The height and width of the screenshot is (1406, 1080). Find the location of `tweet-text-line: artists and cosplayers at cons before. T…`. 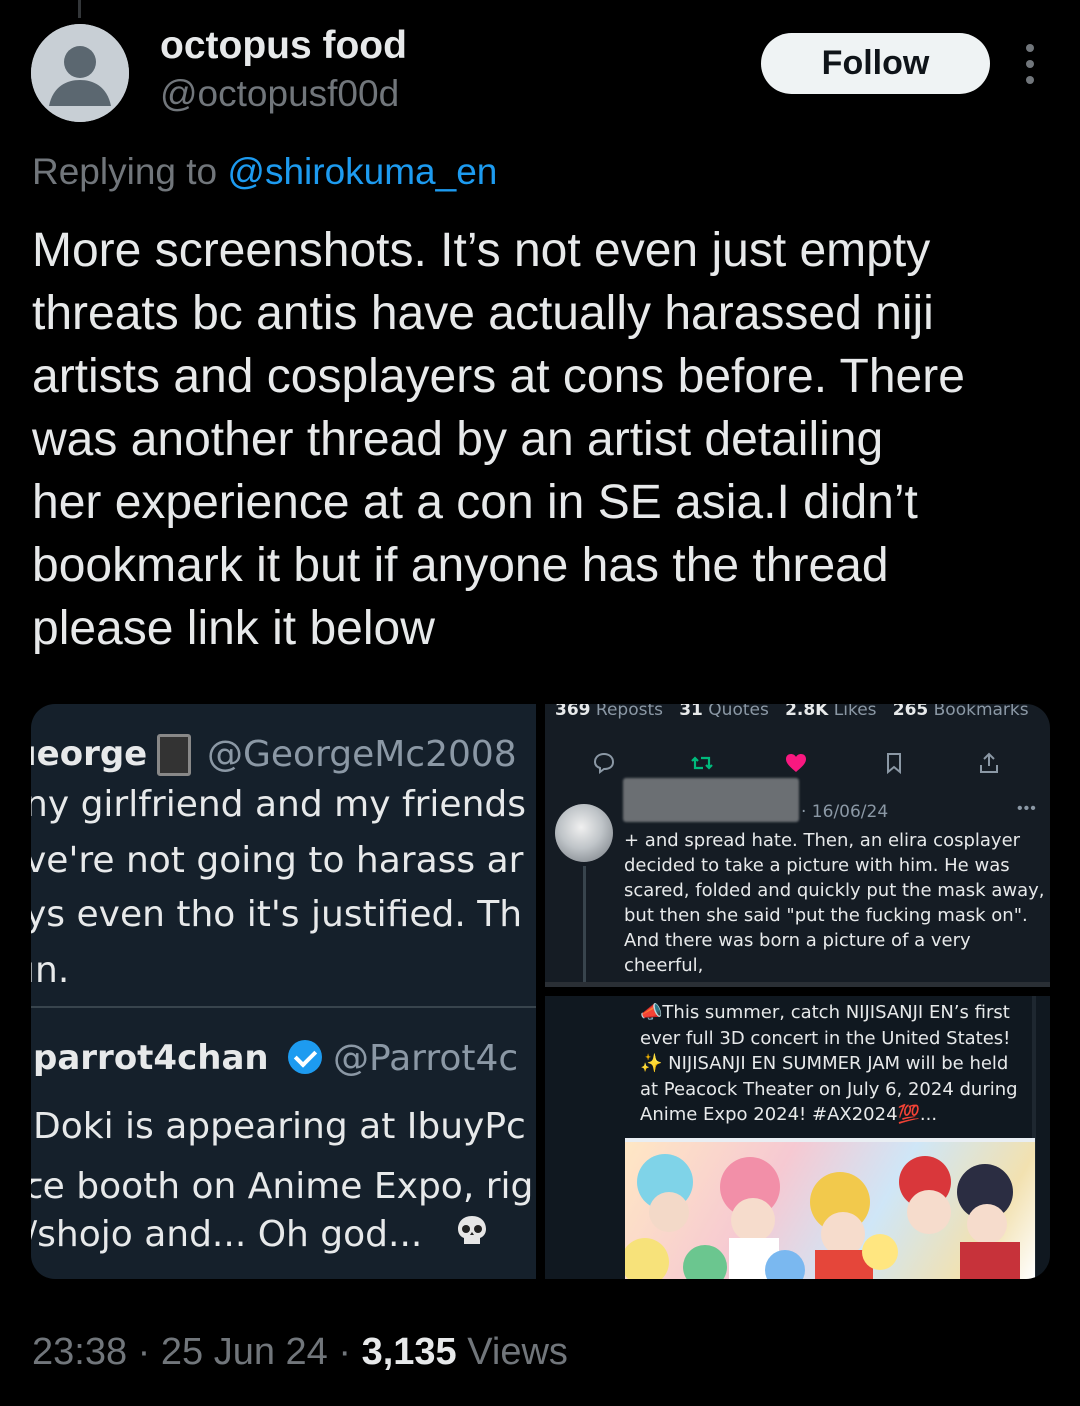

tweet-text-line: artists and cosplayers at cons before. T… is located at coordinates (498, 376).